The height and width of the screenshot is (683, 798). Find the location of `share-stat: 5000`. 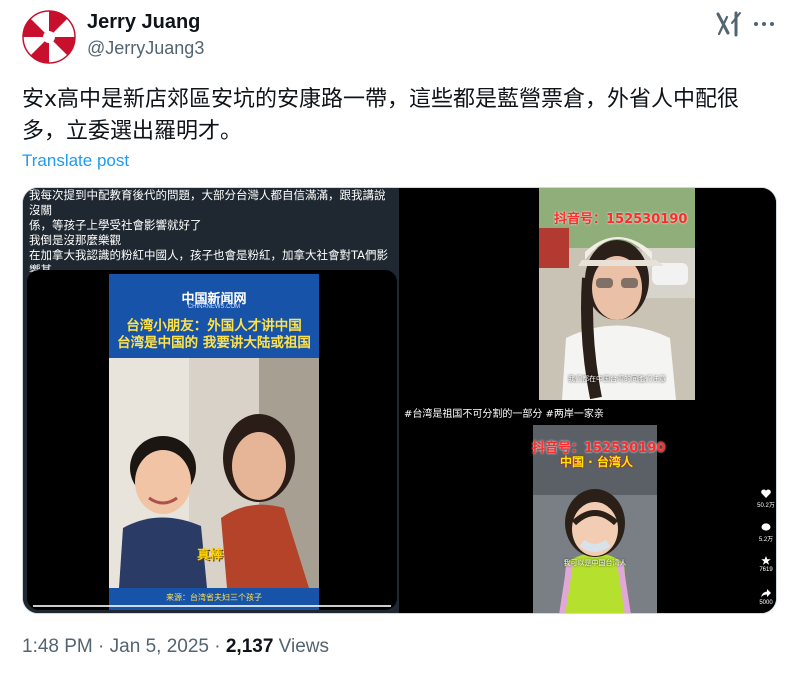

share-stat: 5000 is located at coordinates (765, 597).